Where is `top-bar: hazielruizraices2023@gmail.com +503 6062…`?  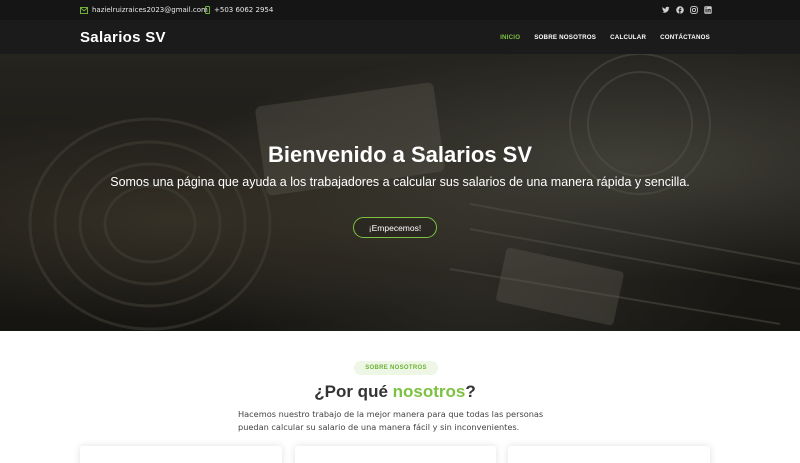
top-bar: hazielruizraices2023@gmail.com +503 6062… is located at coordinates (400, 10).